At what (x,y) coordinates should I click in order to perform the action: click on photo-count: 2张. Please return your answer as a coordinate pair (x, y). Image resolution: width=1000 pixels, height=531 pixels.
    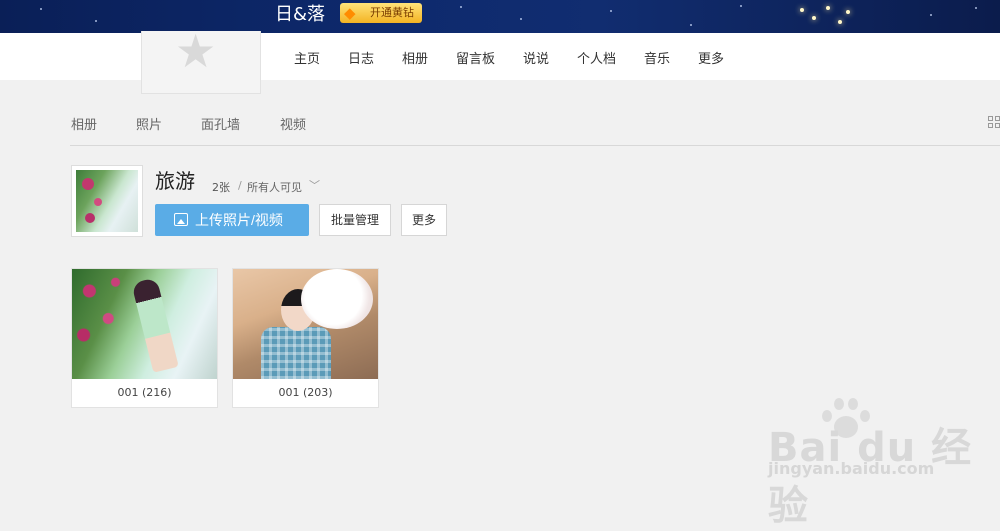
    Looking at the image, I should click on (221, 187).